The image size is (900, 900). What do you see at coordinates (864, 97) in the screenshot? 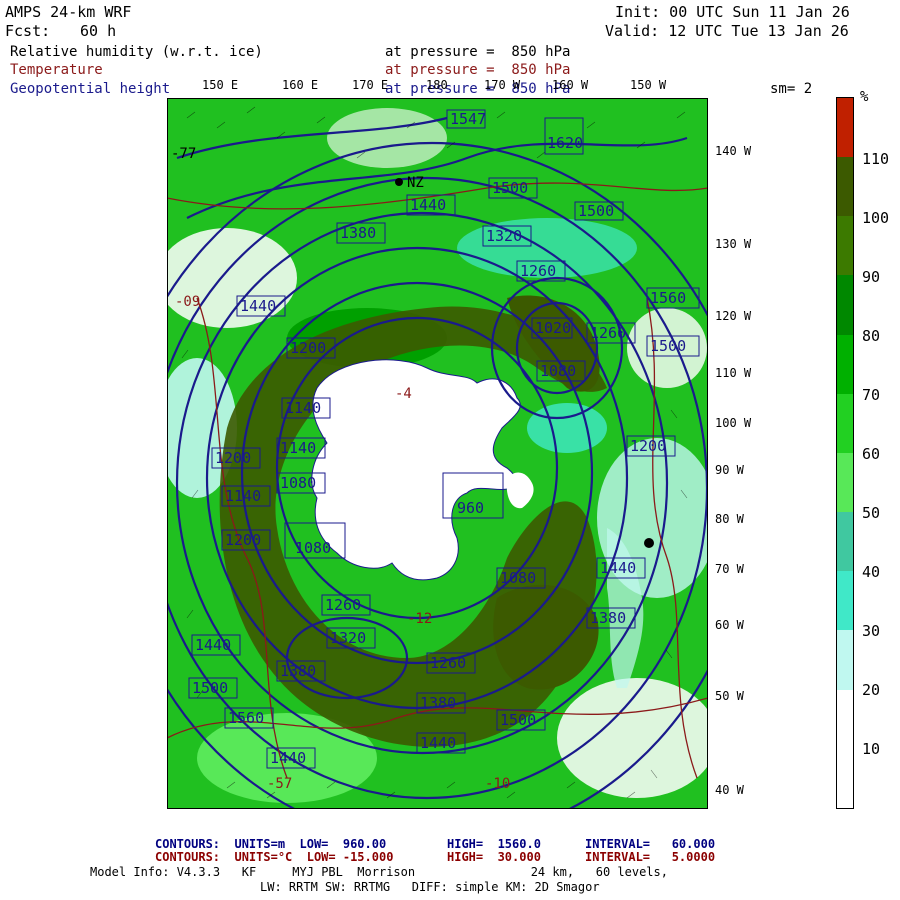
I see `colorbar-unit: %` at bounding box center [864, 97].